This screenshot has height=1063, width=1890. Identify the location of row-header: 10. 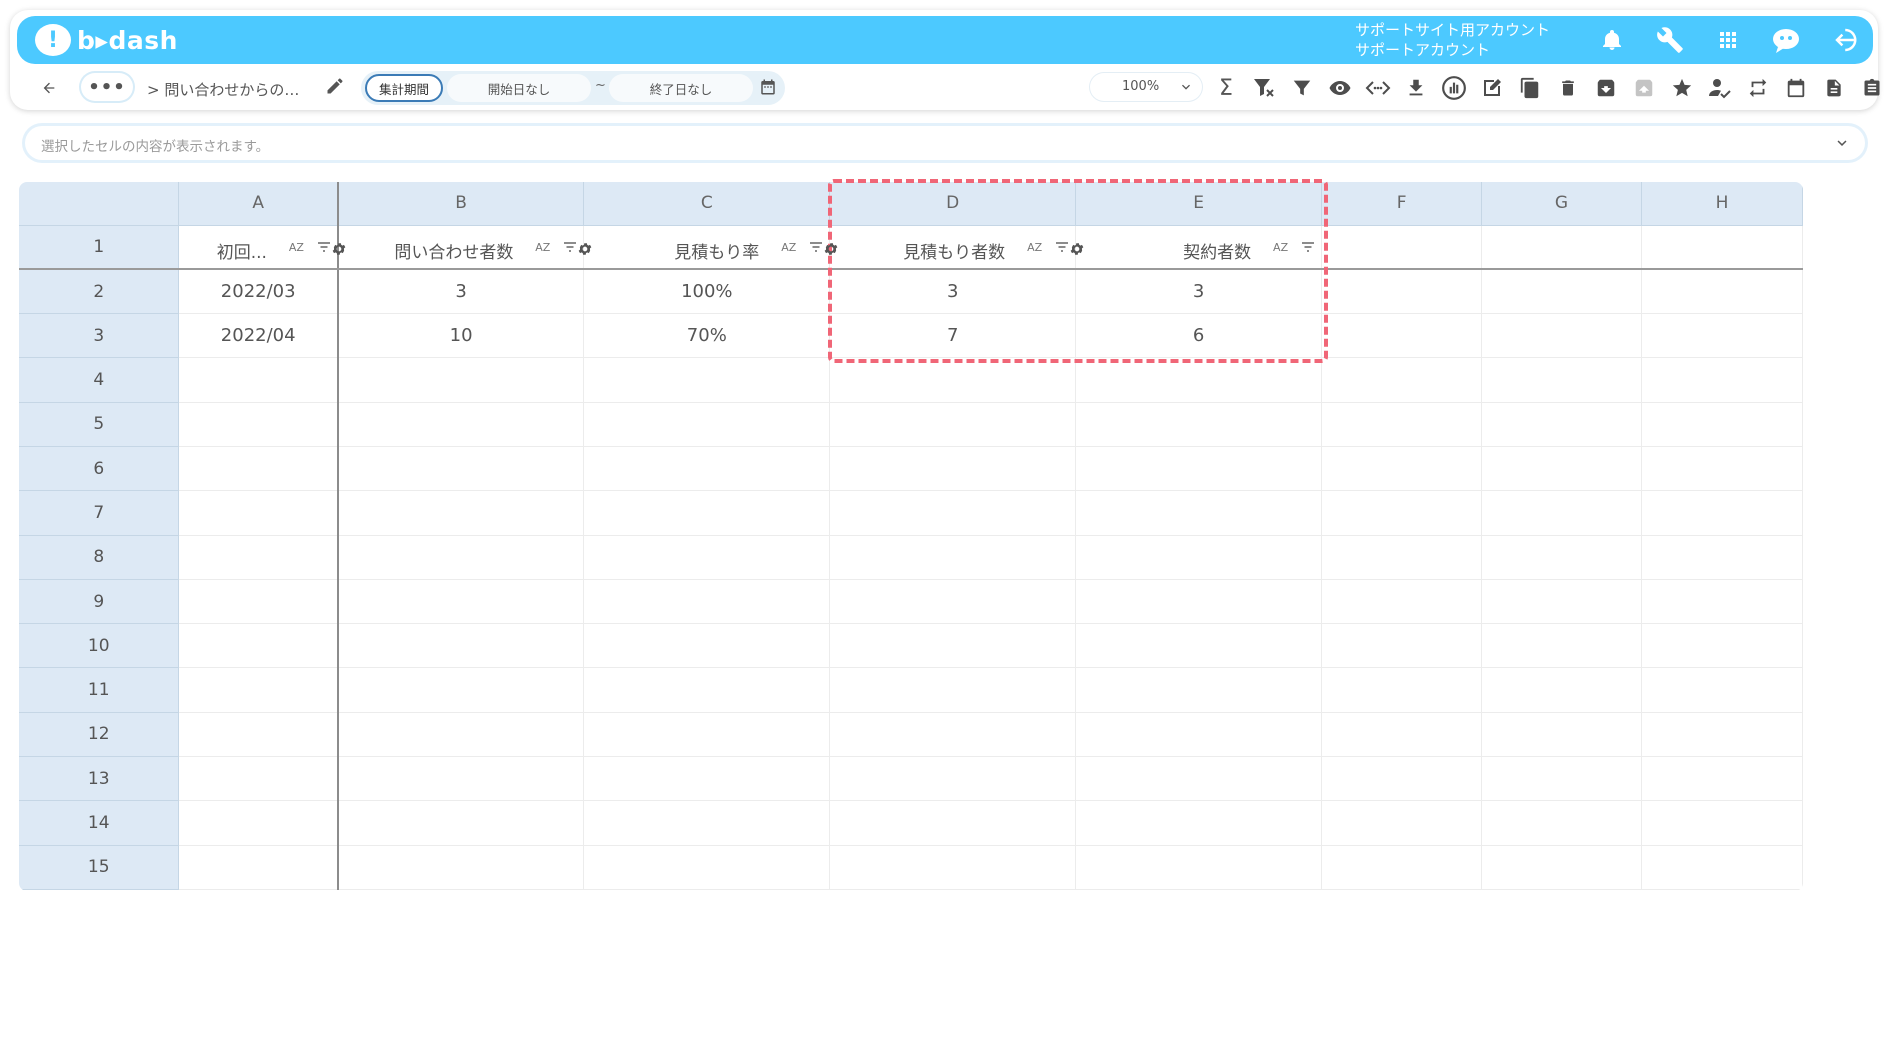
(99, 646).